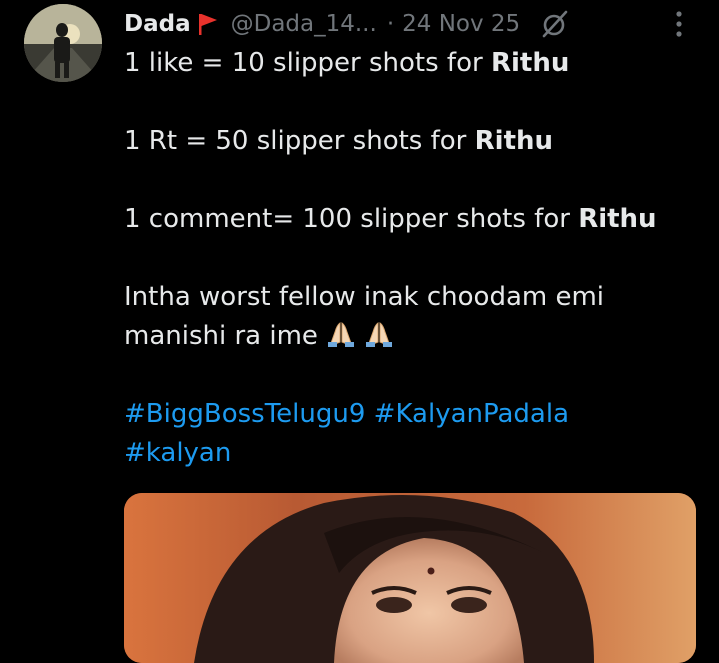 The height and width of the screenshot is (663, 719). What do you see at coordinates (461, 24) in the screenshot?
I see `tweet-date: 24 Nov 25` at bounding box center [461, 24].